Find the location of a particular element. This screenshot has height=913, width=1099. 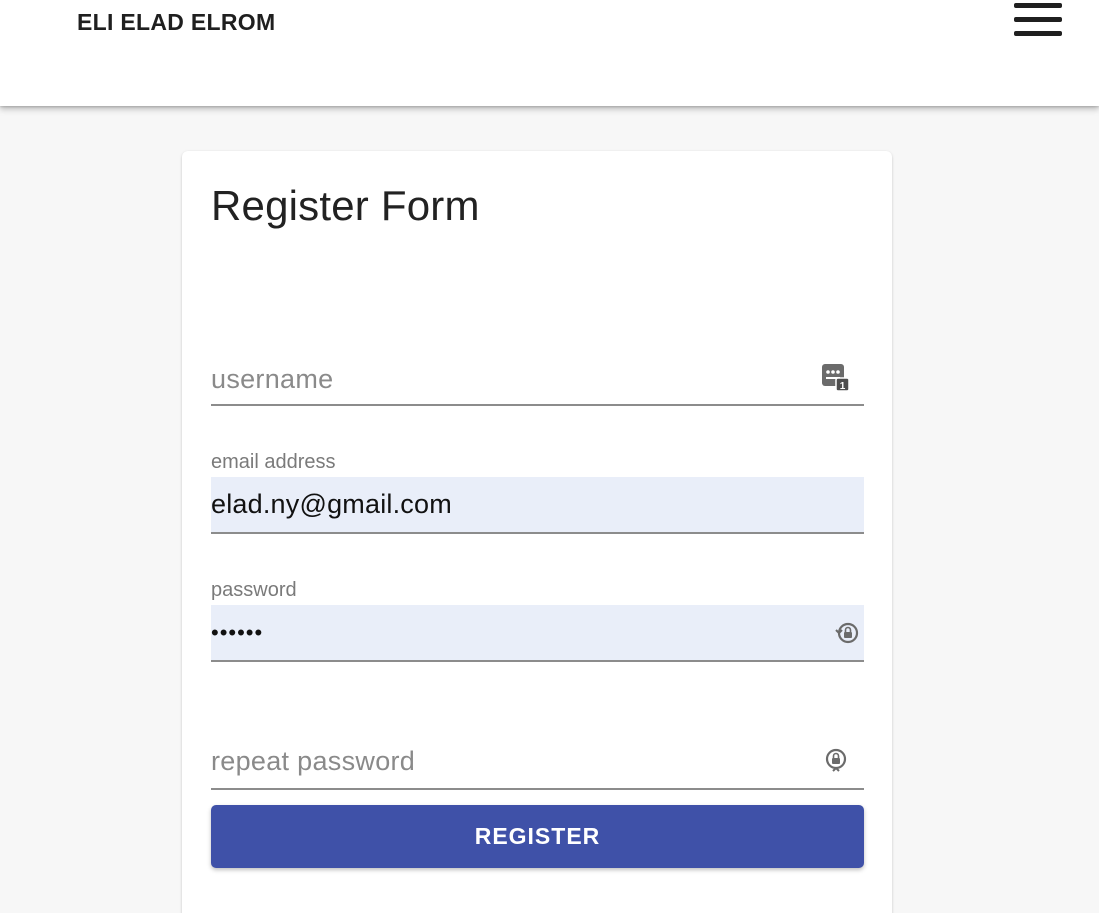

email-label: email address is located at coordinates (273, 462).